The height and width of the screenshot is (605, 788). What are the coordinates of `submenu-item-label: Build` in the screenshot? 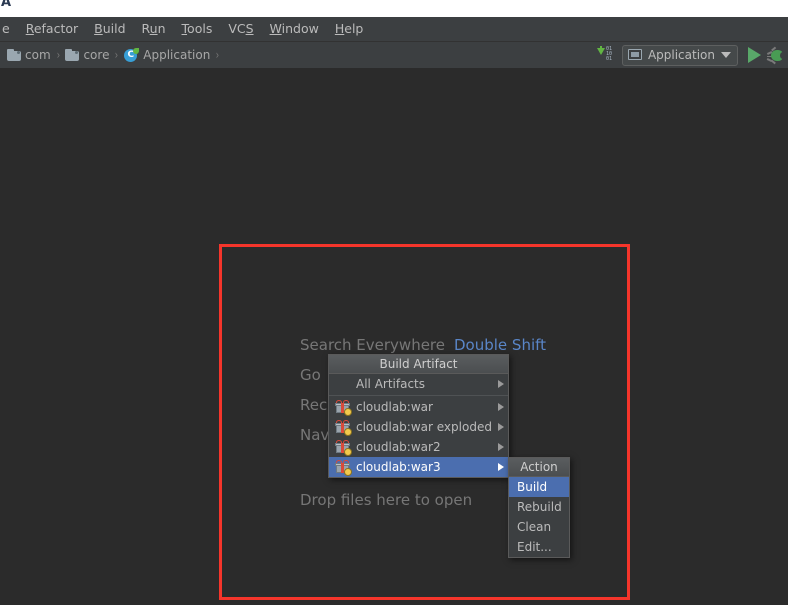 It's located at (532, 487).